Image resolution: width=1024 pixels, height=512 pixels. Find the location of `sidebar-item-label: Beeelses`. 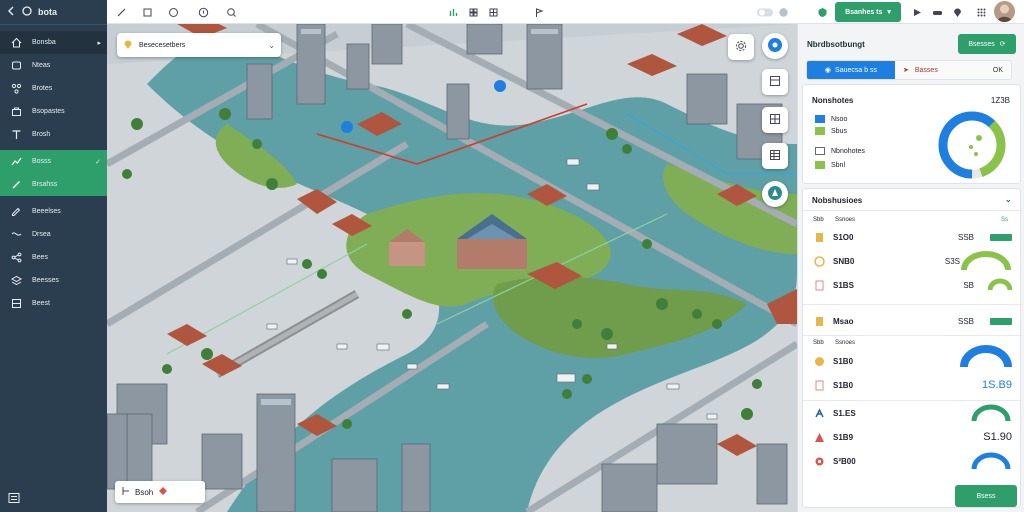

sidebar-item-label: Beeelses is located at coordinates (46, 211).